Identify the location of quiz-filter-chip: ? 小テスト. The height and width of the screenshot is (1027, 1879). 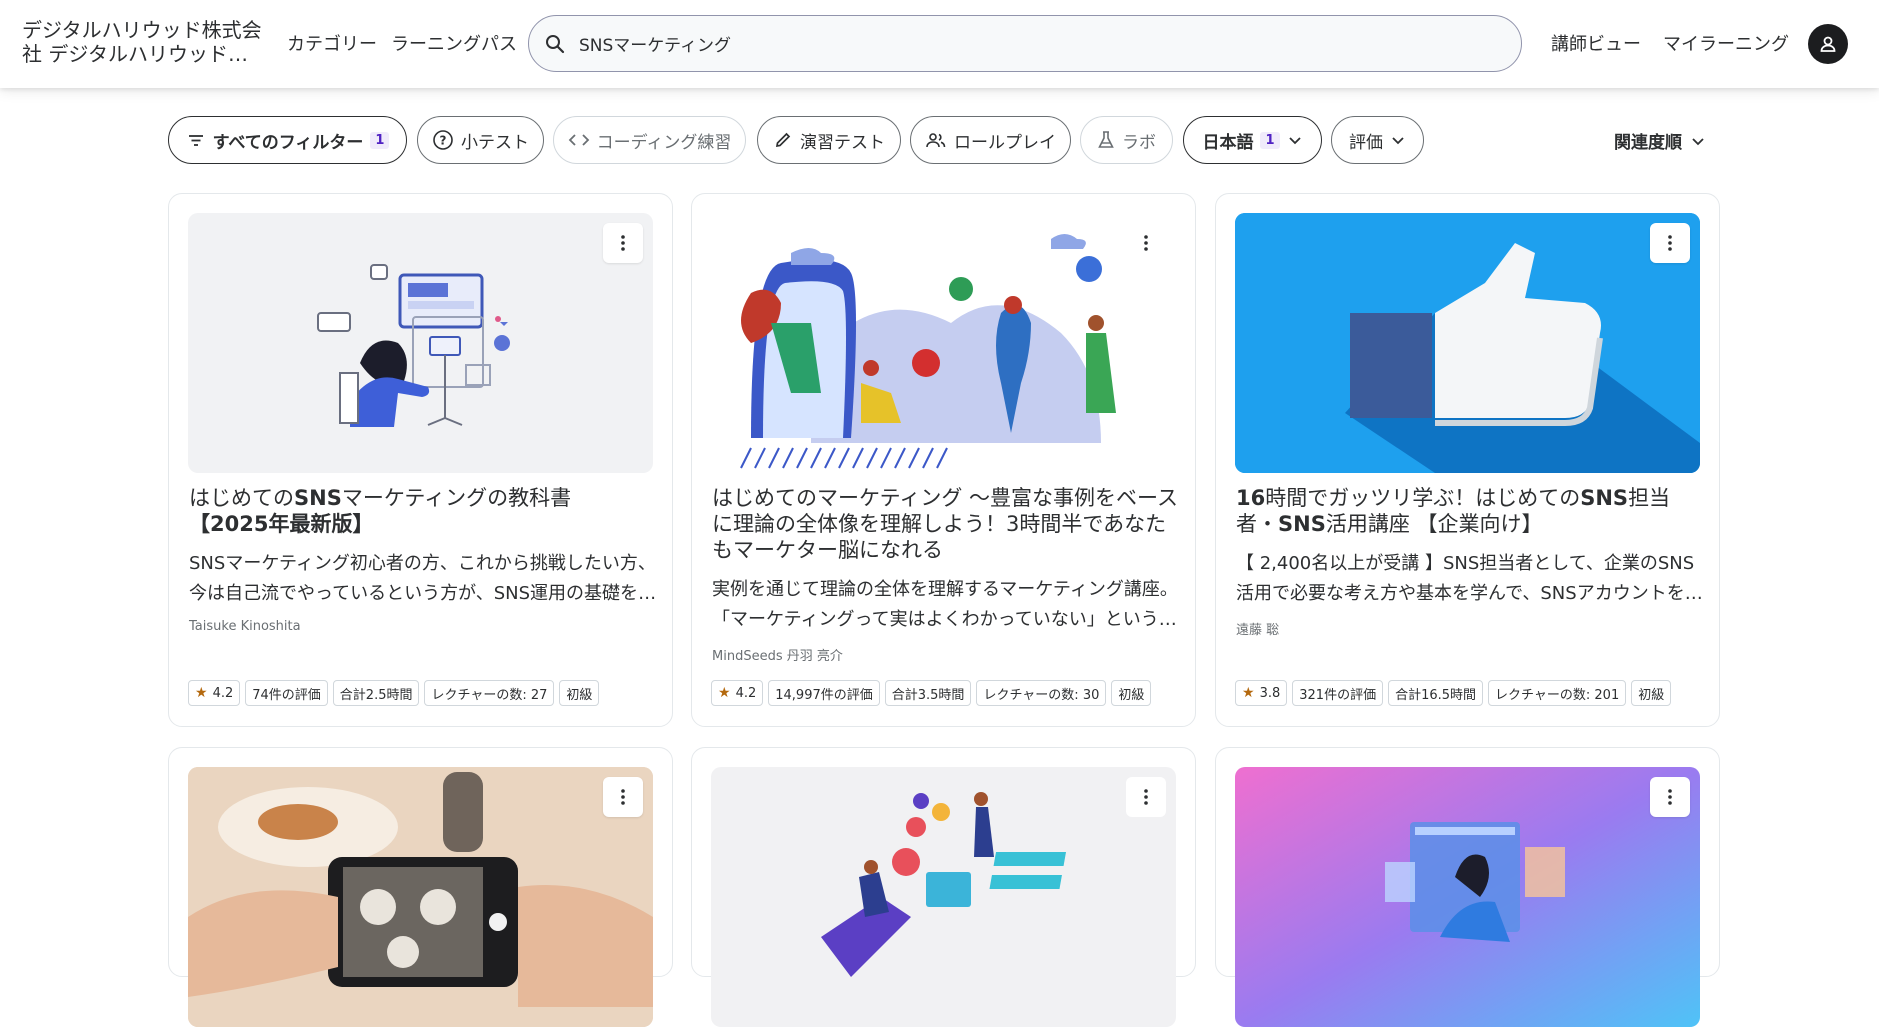
(480, 140).